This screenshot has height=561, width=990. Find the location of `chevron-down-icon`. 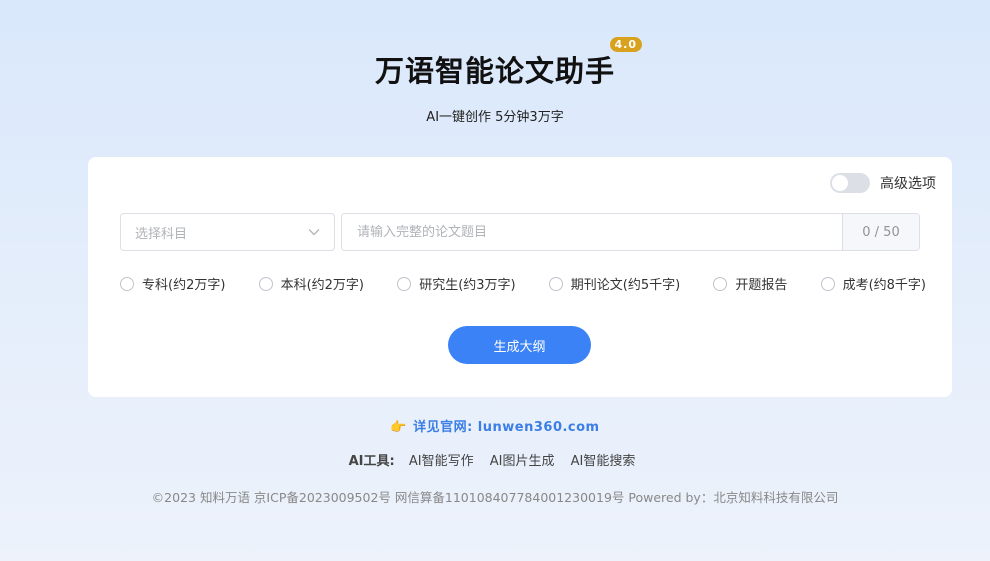

chevron-down-icon is located at coordinates (314, 232).